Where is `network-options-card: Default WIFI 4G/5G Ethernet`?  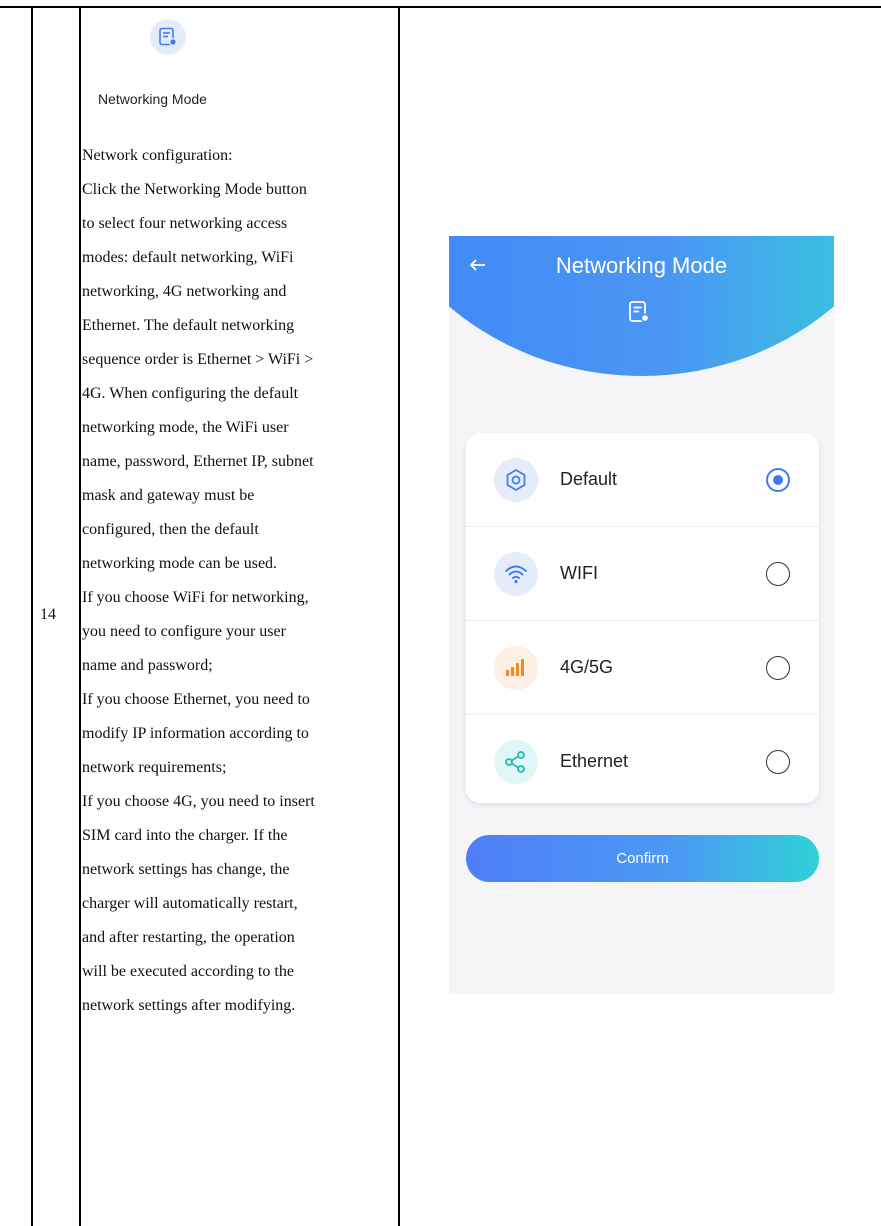
network-options-card: Default WIFI 4G/5G Ethernet is located at coordinates (642, 618).